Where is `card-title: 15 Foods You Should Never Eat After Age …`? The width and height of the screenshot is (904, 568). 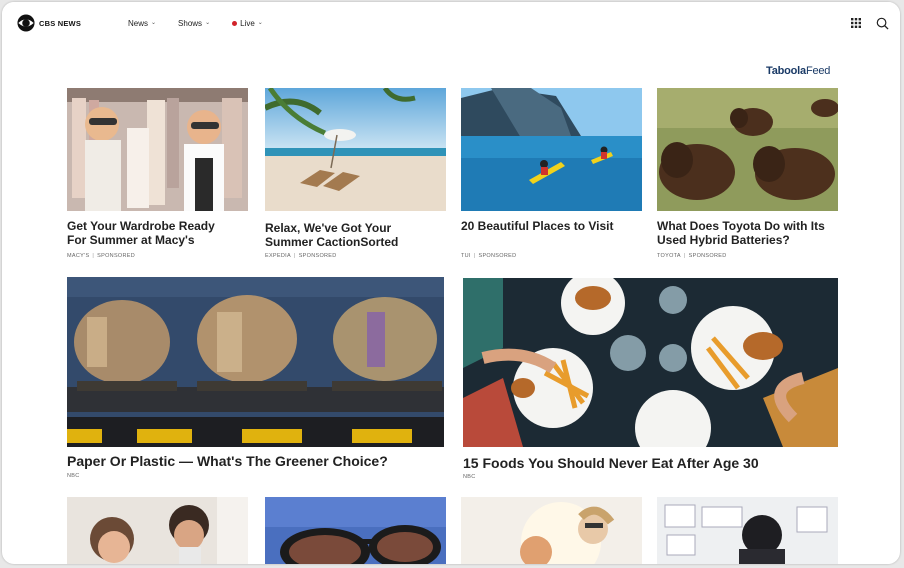 card-title: 15 Foods You Should Never Eat After Age … is located at coordinates (611, 463).